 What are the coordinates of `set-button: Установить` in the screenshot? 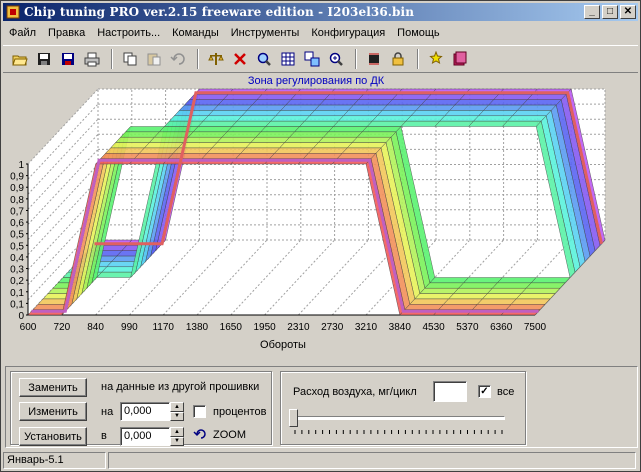 It's located at (53, 436).